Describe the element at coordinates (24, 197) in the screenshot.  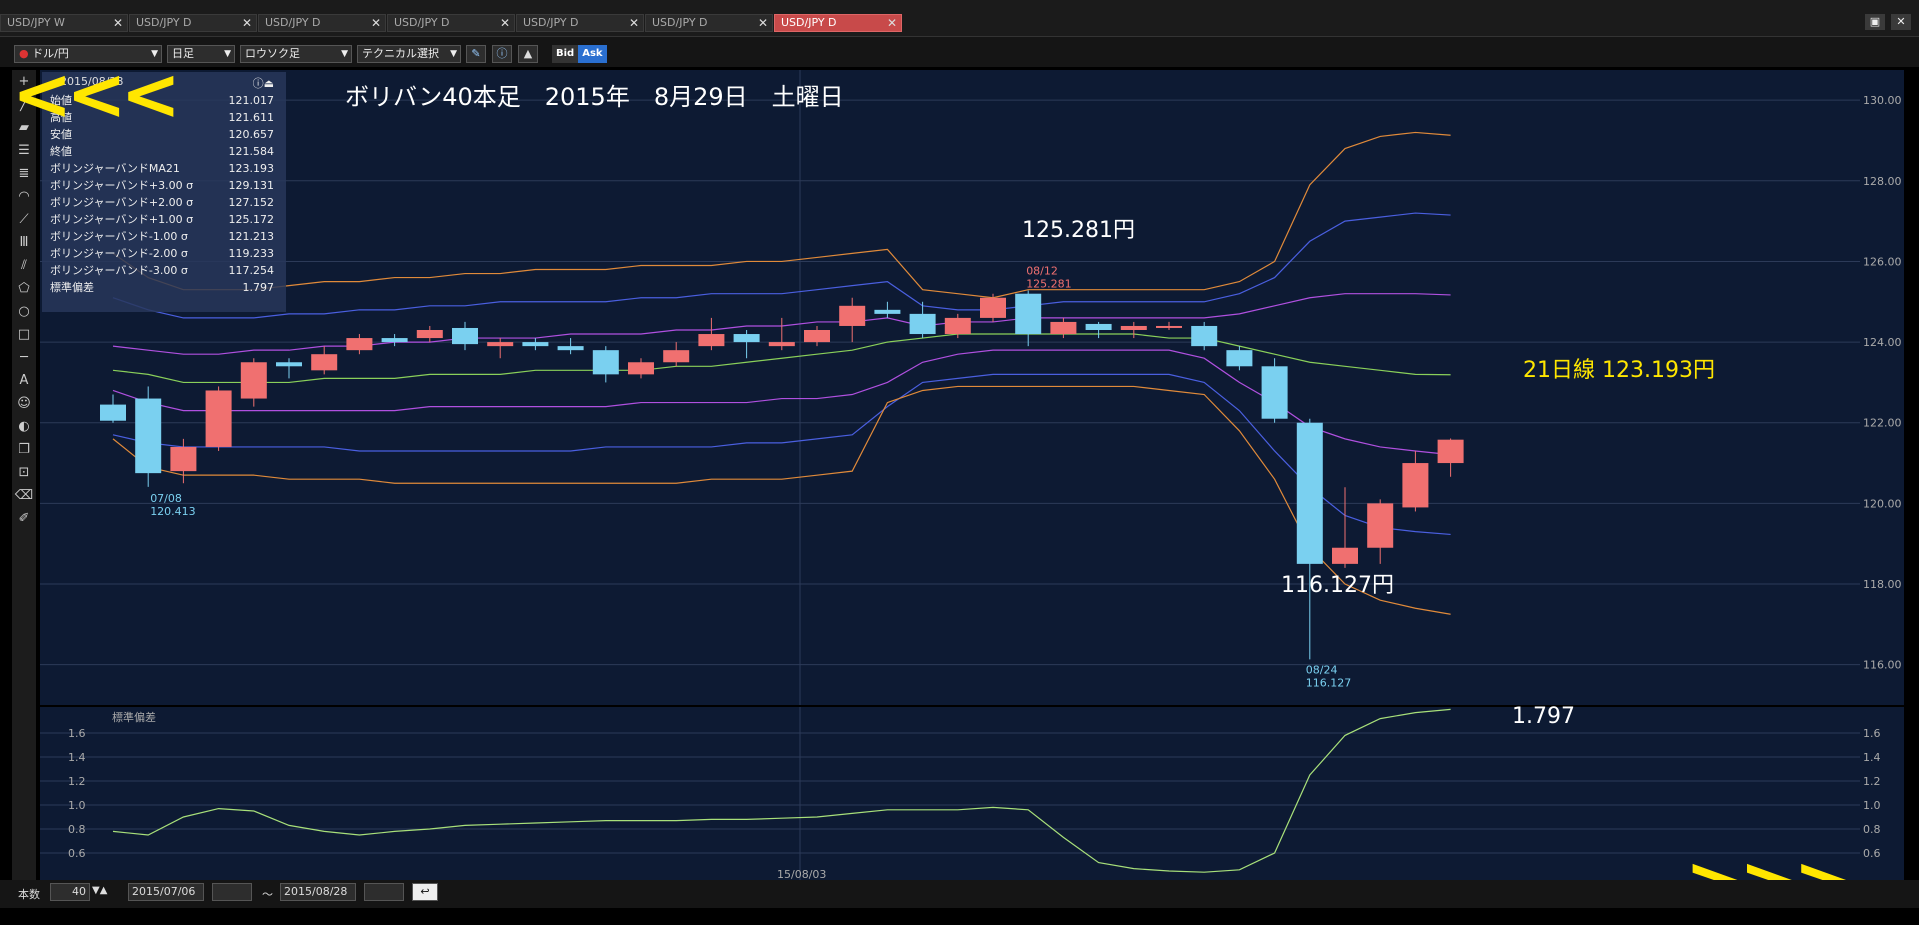
I see `arc-icon: ◠` at that location.